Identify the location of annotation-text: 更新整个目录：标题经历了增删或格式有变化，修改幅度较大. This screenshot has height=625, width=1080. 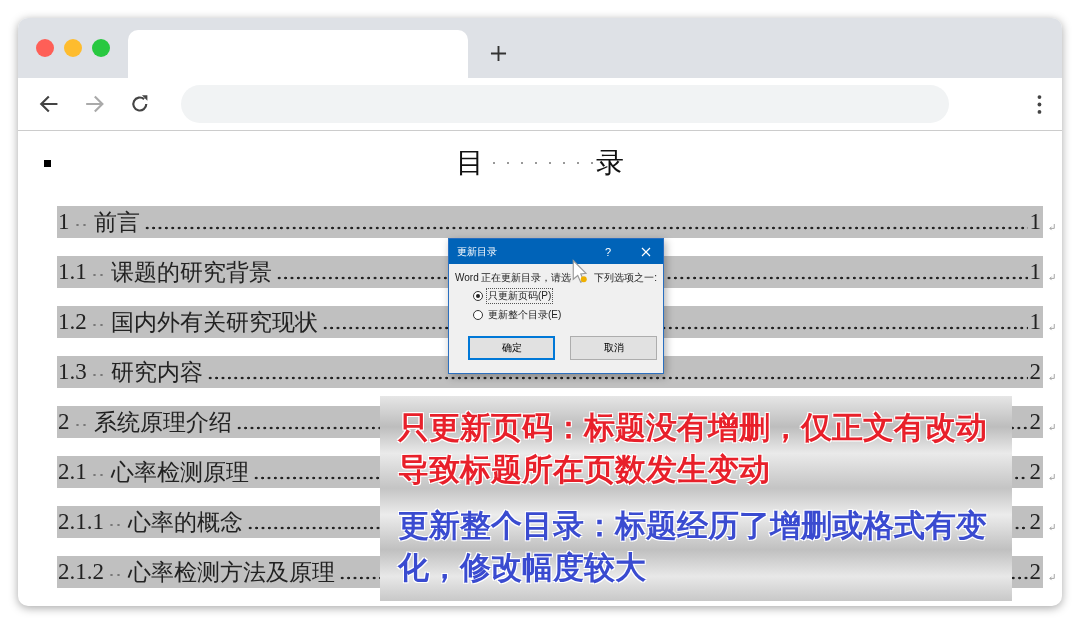
(693, 546).